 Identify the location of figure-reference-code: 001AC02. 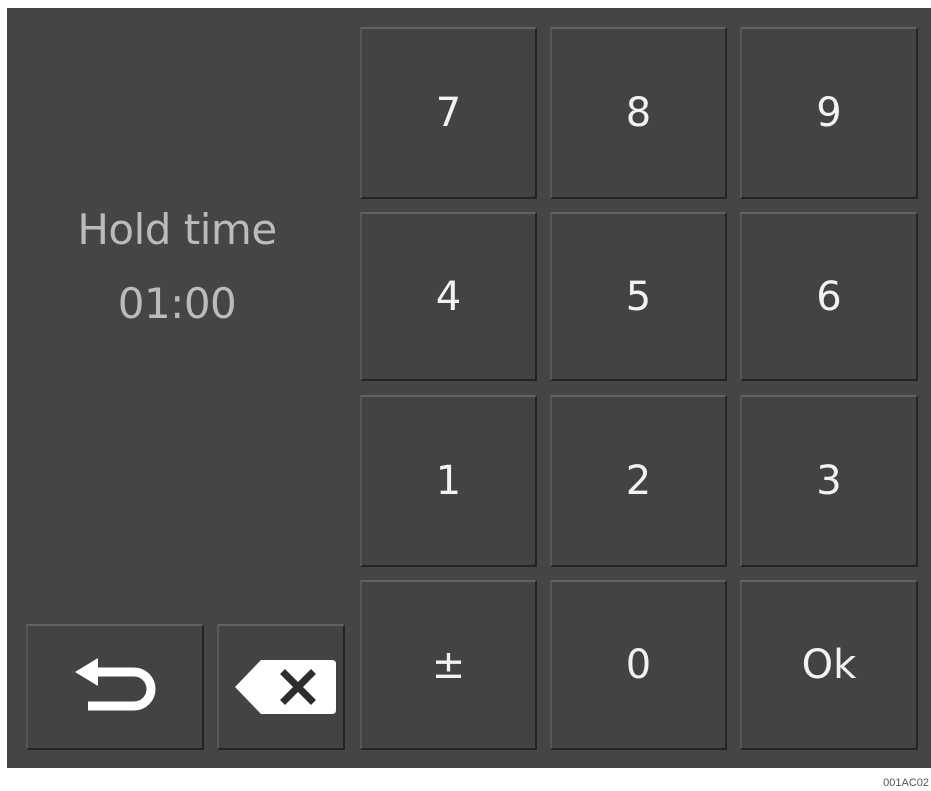
(906, 783).